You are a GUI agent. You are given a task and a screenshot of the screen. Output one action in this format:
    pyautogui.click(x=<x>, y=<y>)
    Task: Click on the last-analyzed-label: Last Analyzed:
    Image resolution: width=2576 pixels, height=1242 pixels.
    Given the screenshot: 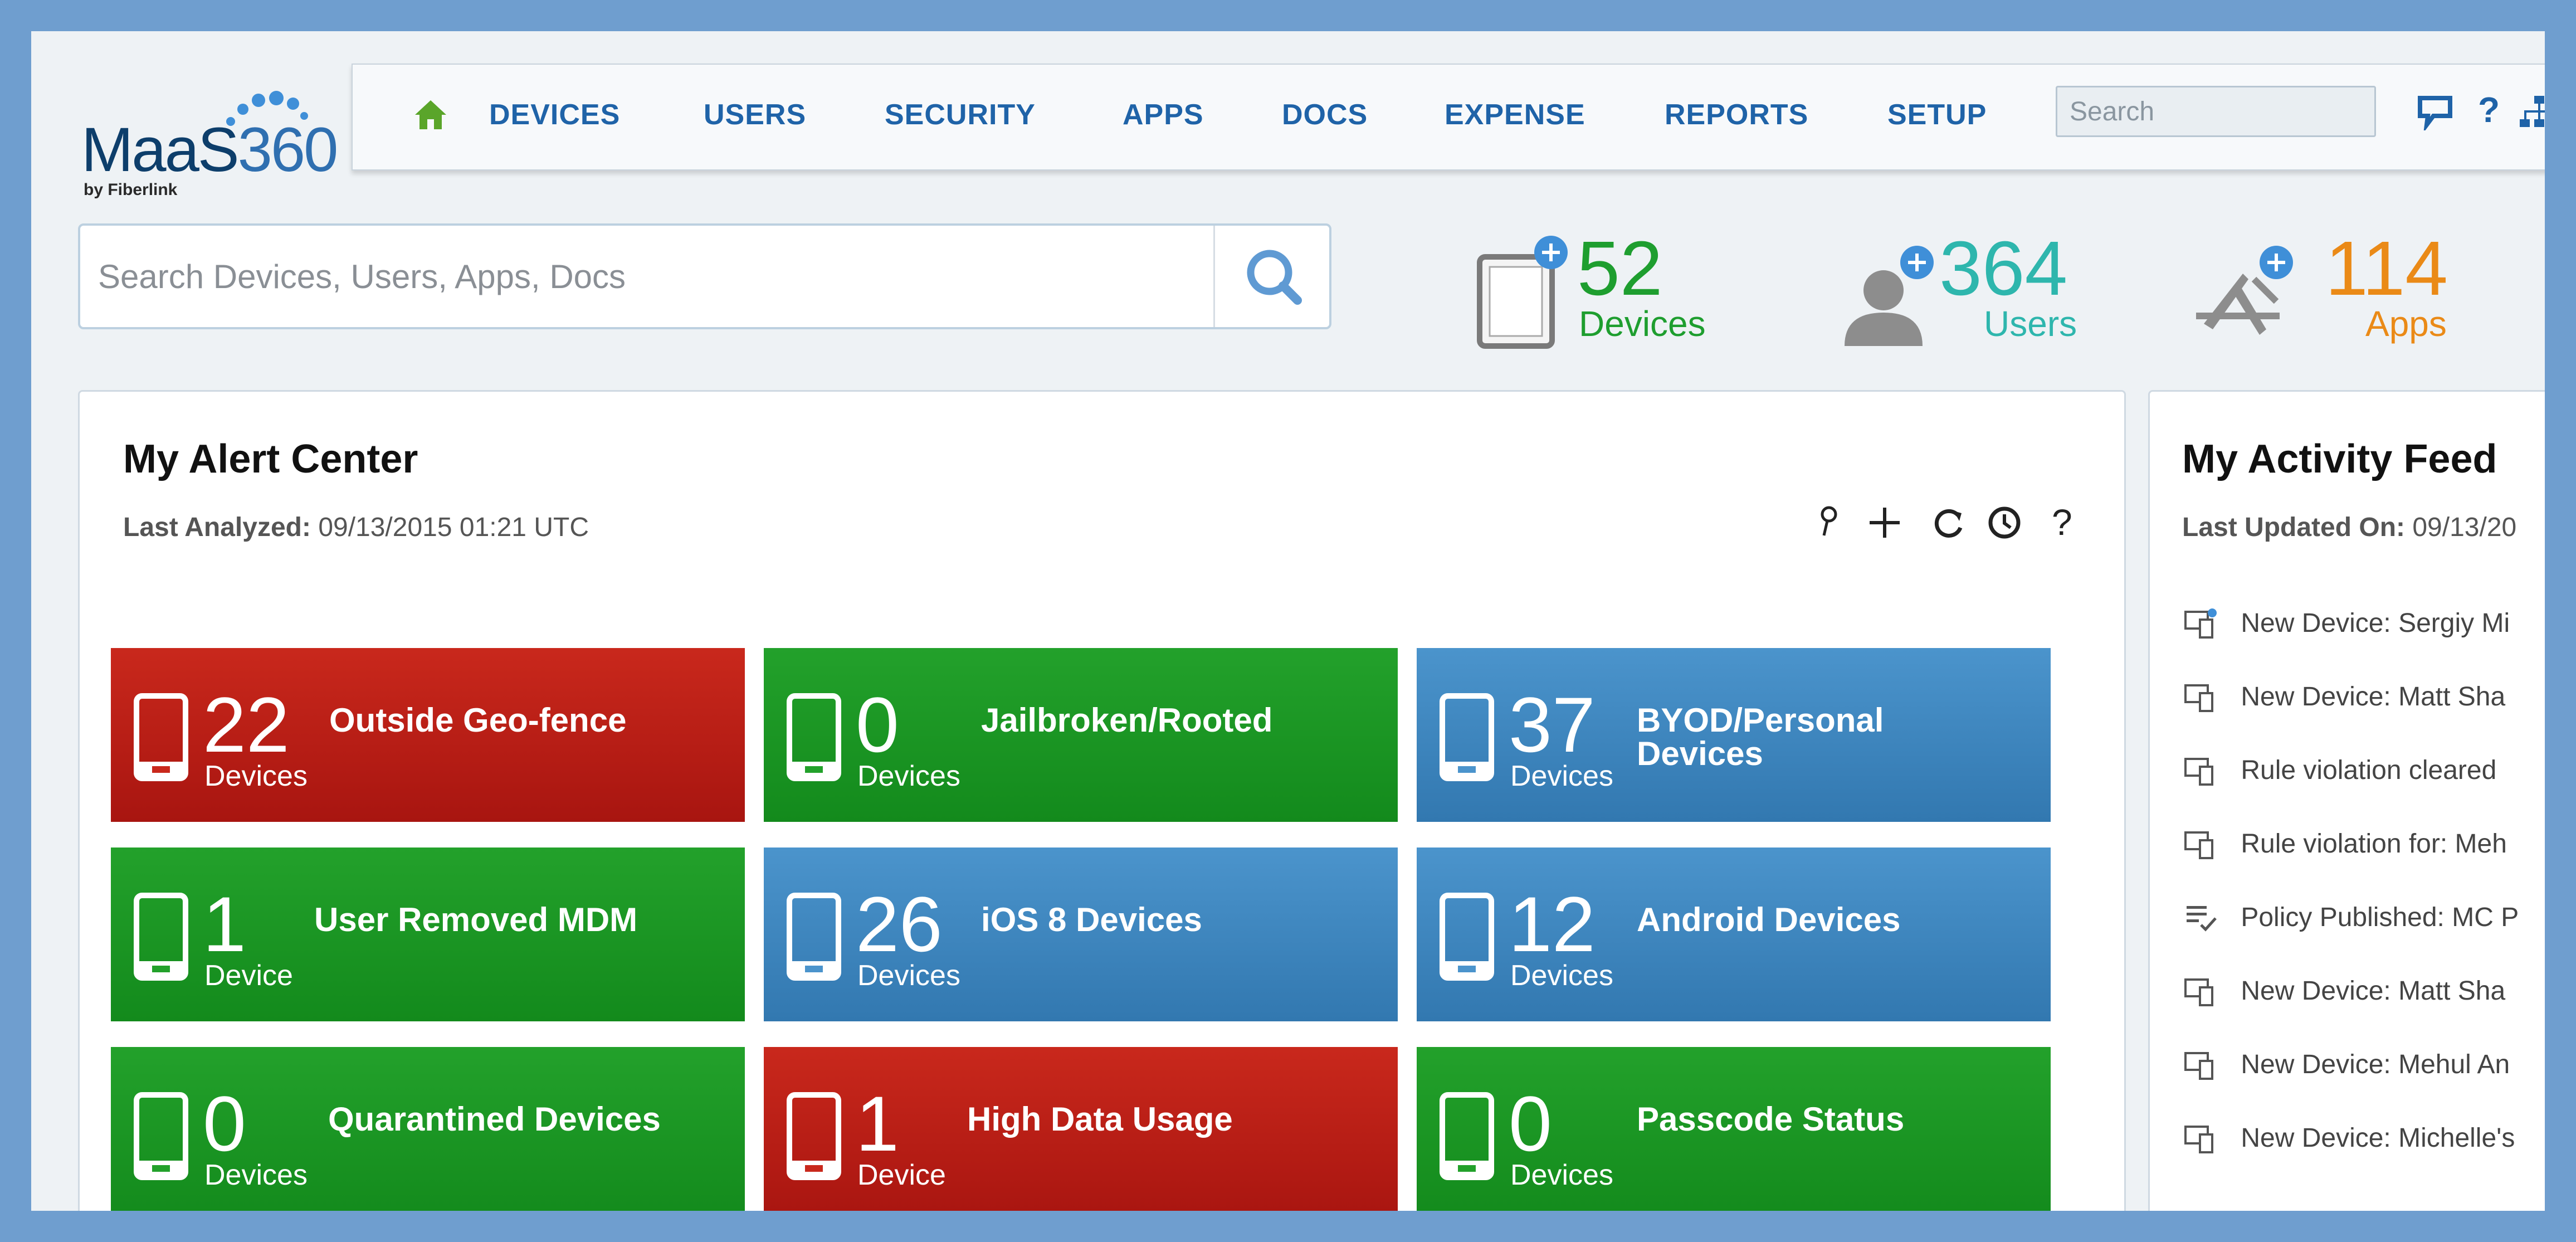 What is the action you would take?
    pyautogui.click(x=217, y=527)
    